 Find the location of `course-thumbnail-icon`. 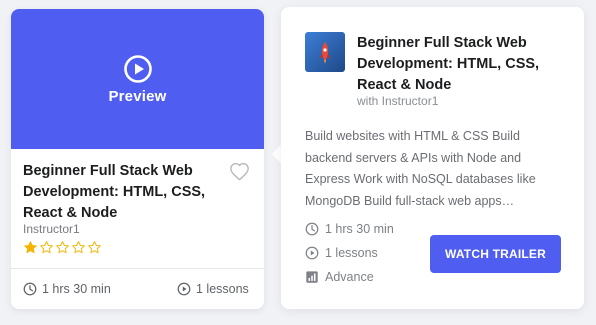

course-thumbnail-icon is located at coordinates (325, 52).